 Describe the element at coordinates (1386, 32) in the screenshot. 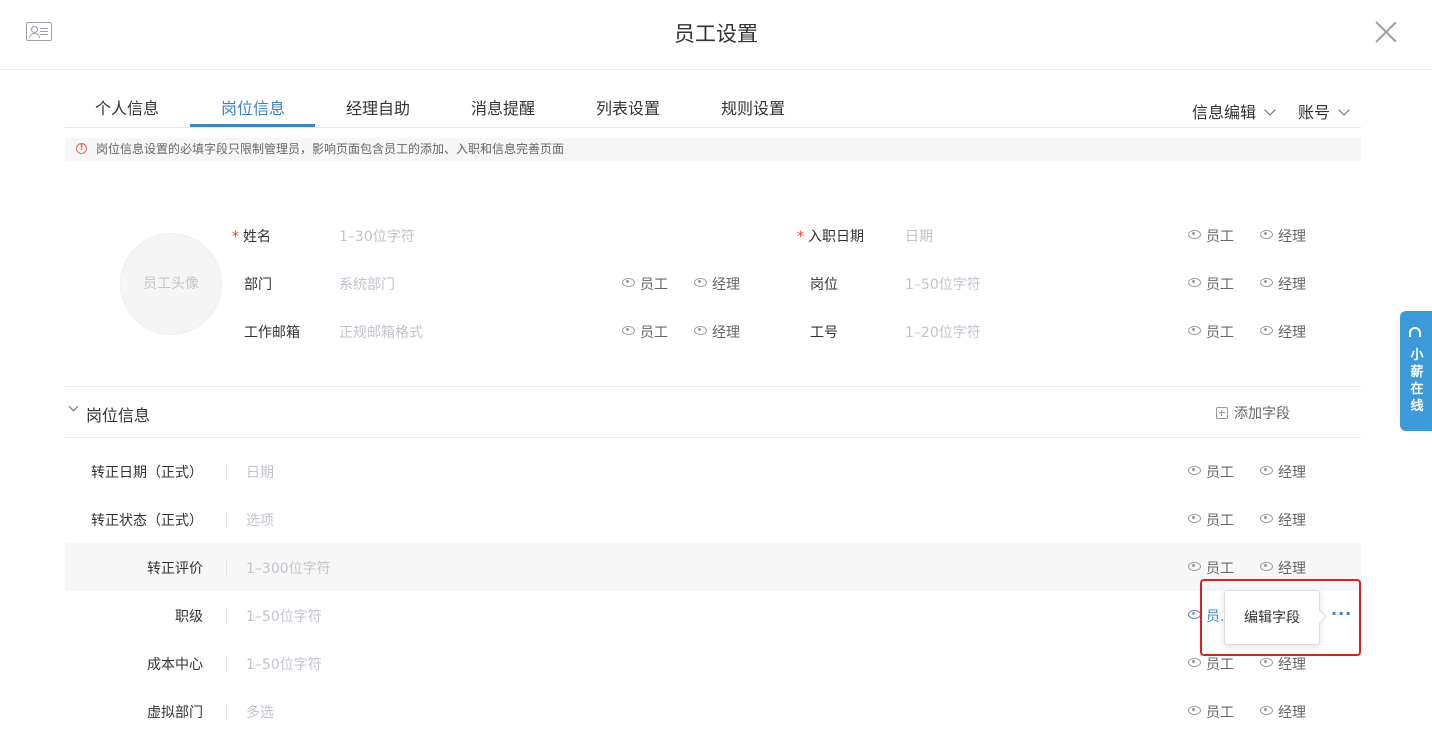

I see `close-icon` at that location.